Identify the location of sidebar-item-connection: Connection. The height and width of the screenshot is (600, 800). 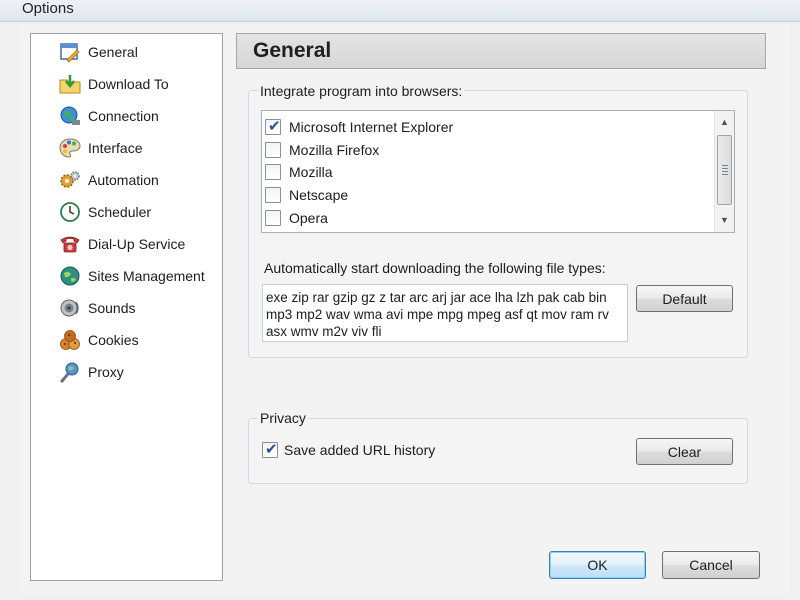
(139, 116).